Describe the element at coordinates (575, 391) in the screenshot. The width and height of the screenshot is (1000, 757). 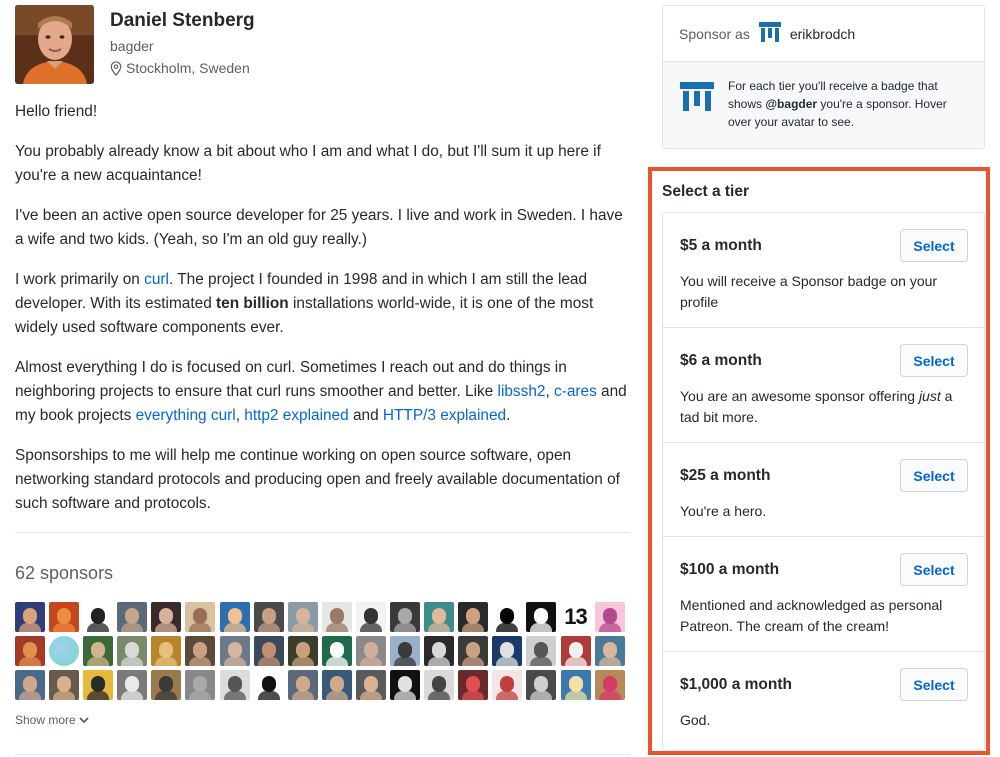
I see `c-ares-link: c-ares` at that location.